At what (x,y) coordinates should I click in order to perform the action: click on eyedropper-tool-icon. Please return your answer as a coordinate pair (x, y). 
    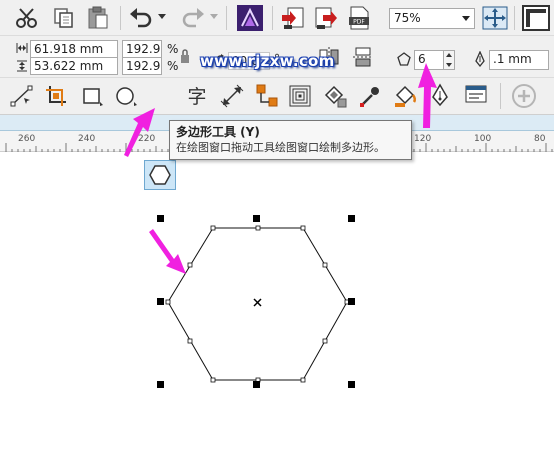
    Looking at the image, I should click on (370, 96).